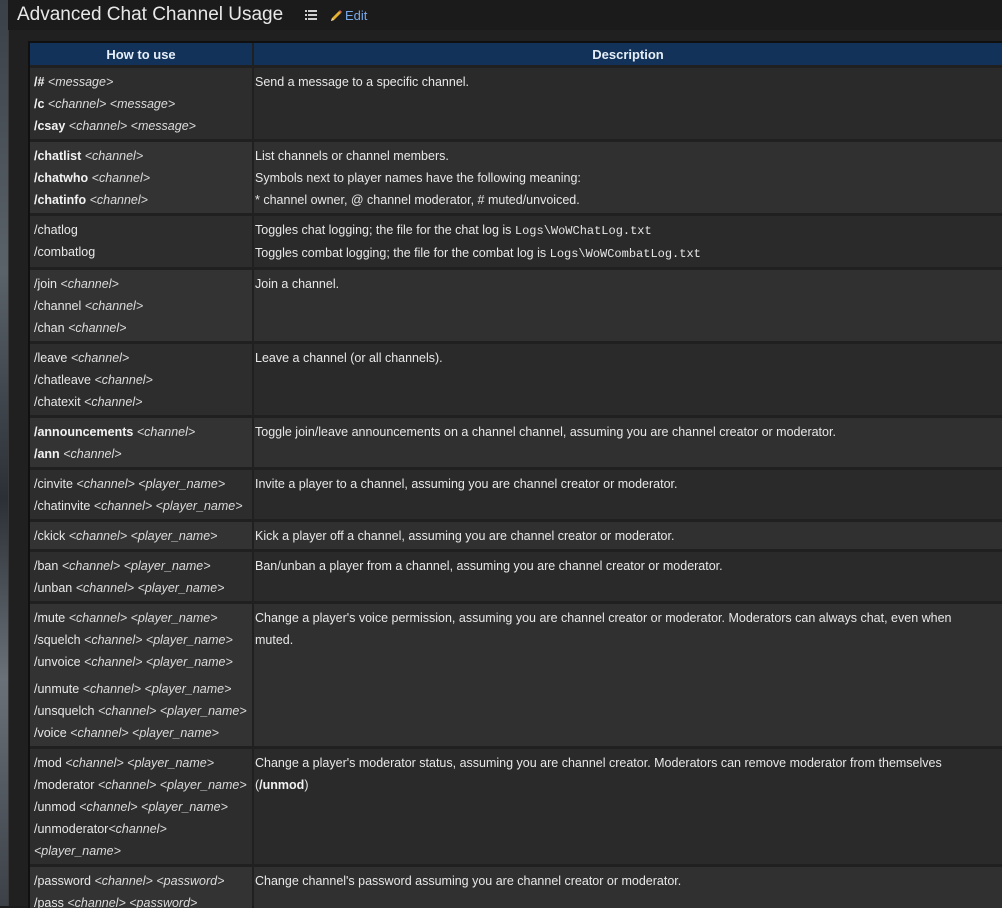  I want to click on command-line: /join <channel>, so click(142, 284).